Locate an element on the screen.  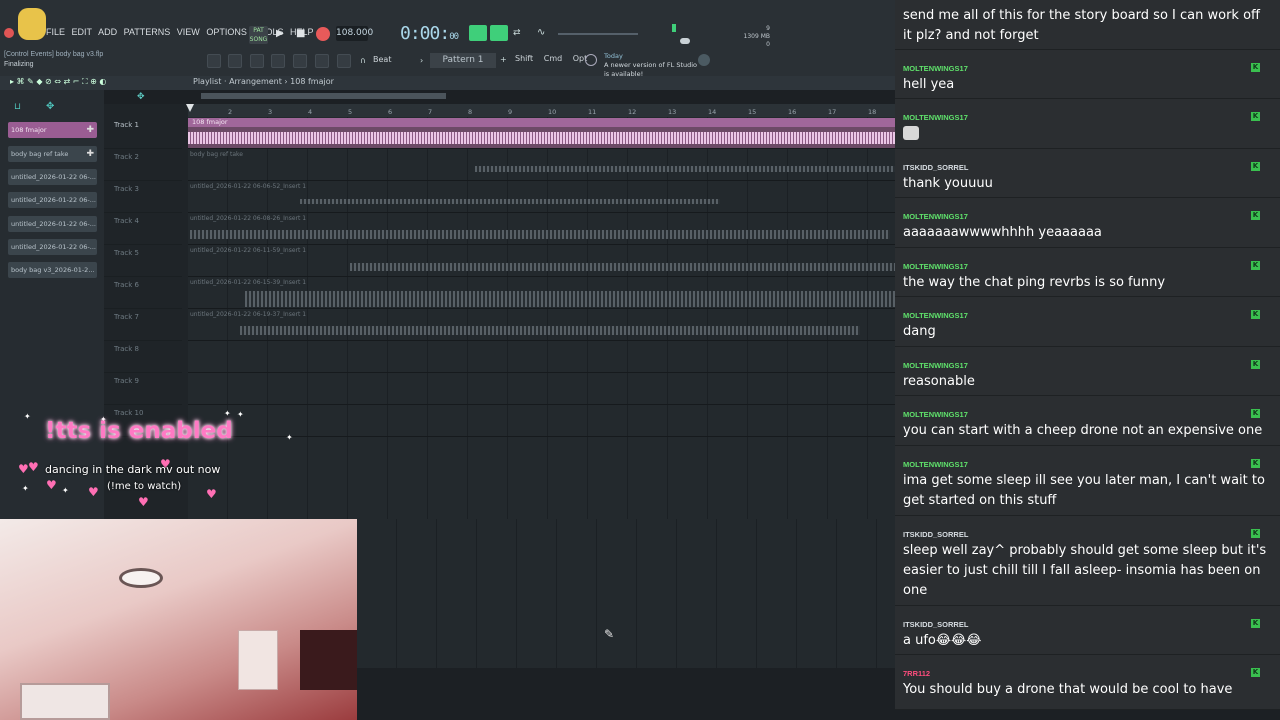
track-header: Track 8 is located at coordinates (143, 357).